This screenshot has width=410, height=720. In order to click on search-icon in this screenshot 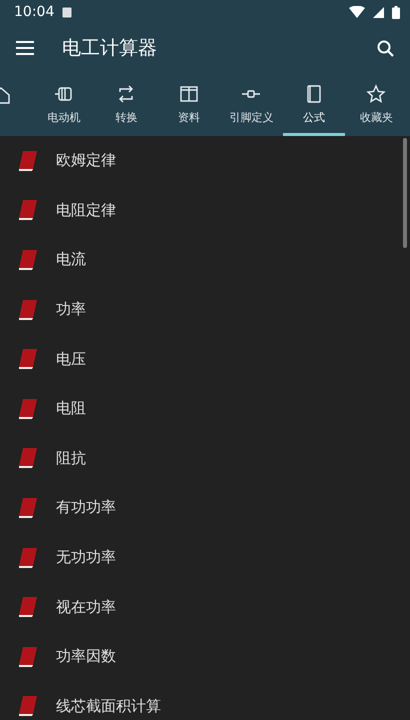, I will do `click(385, 48)`.